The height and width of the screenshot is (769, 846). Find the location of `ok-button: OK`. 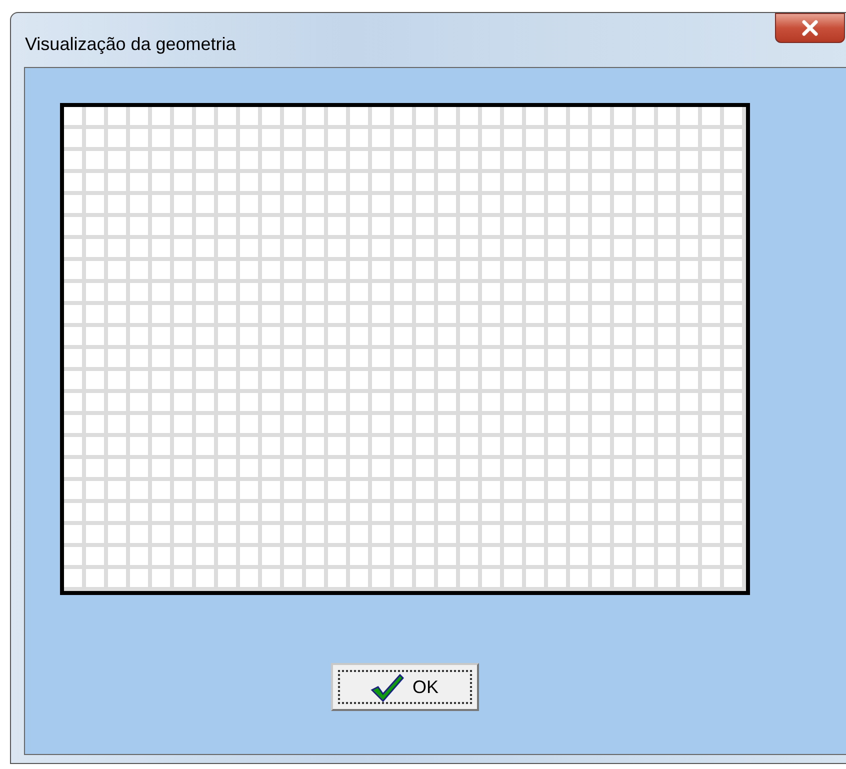

ok-button: OK is located at coordinates (404, 687).